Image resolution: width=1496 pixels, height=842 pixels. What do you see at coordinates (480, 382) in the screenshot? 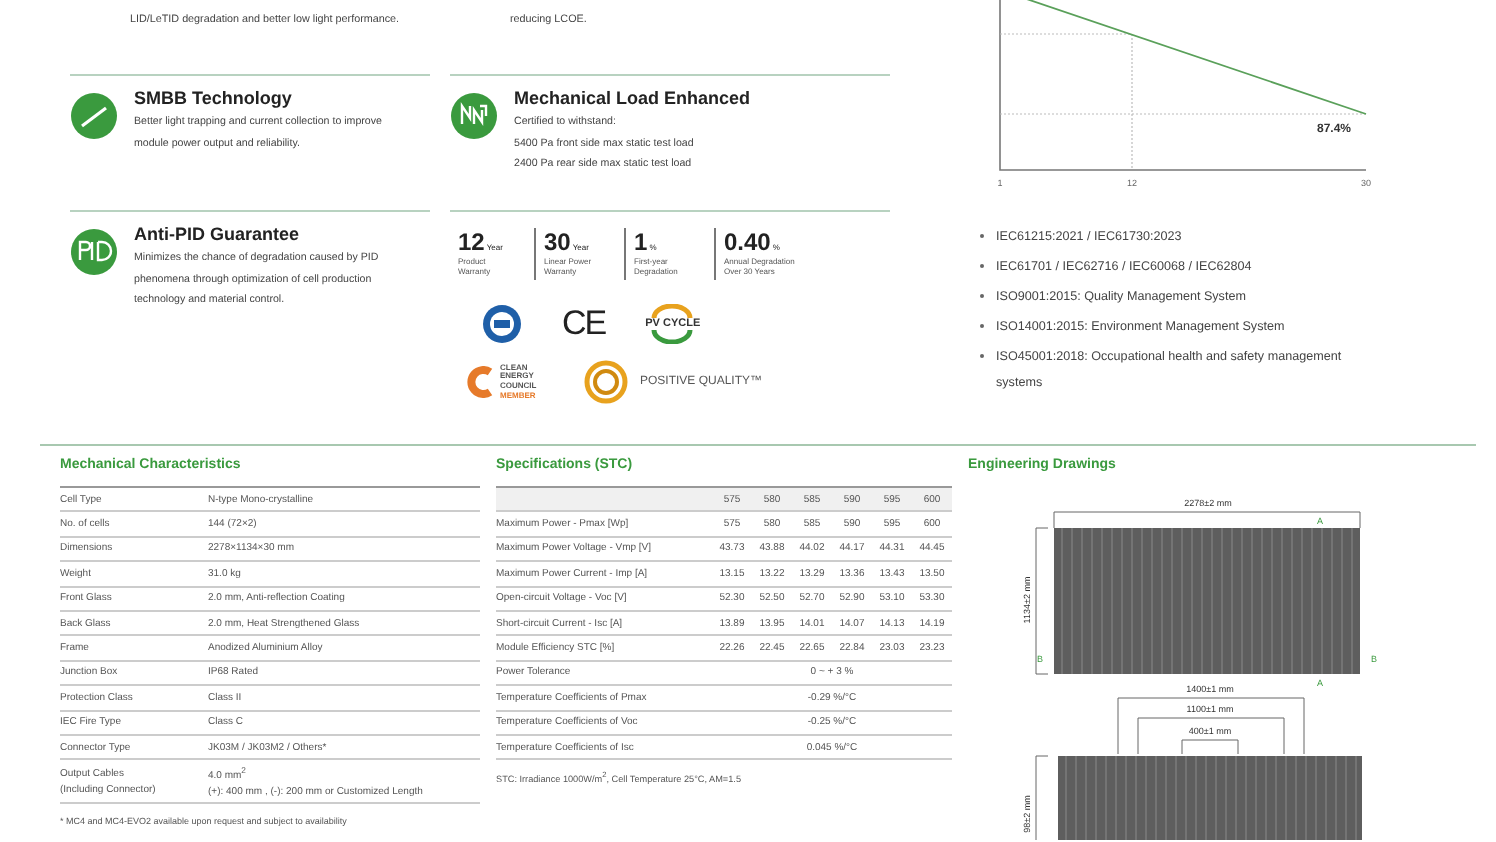
I see `c-logo-icon` at bounding box center [480, 382].